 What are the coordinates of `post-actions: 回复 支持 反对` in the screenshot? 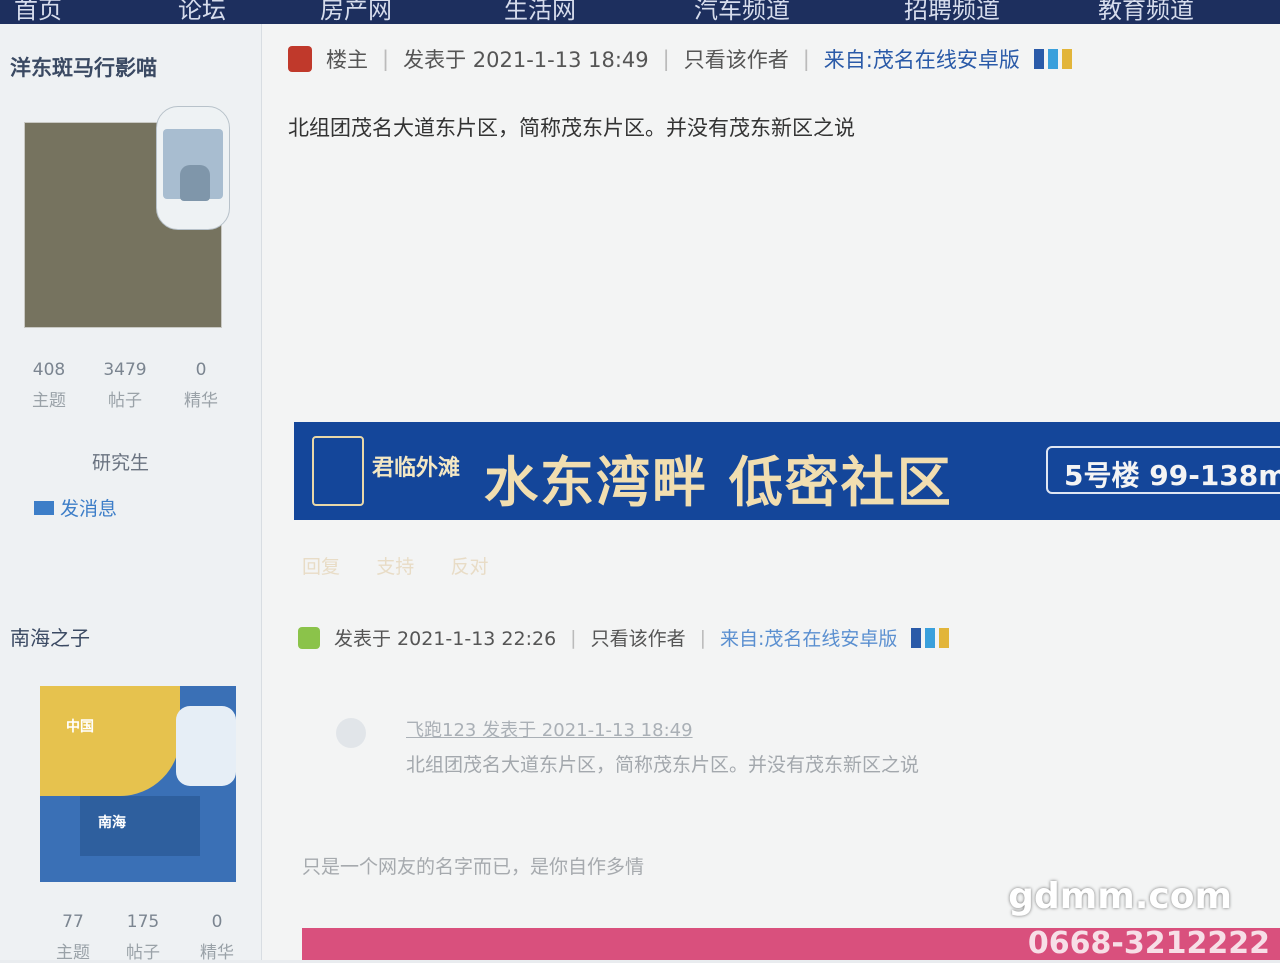 It's located at (395, 565).